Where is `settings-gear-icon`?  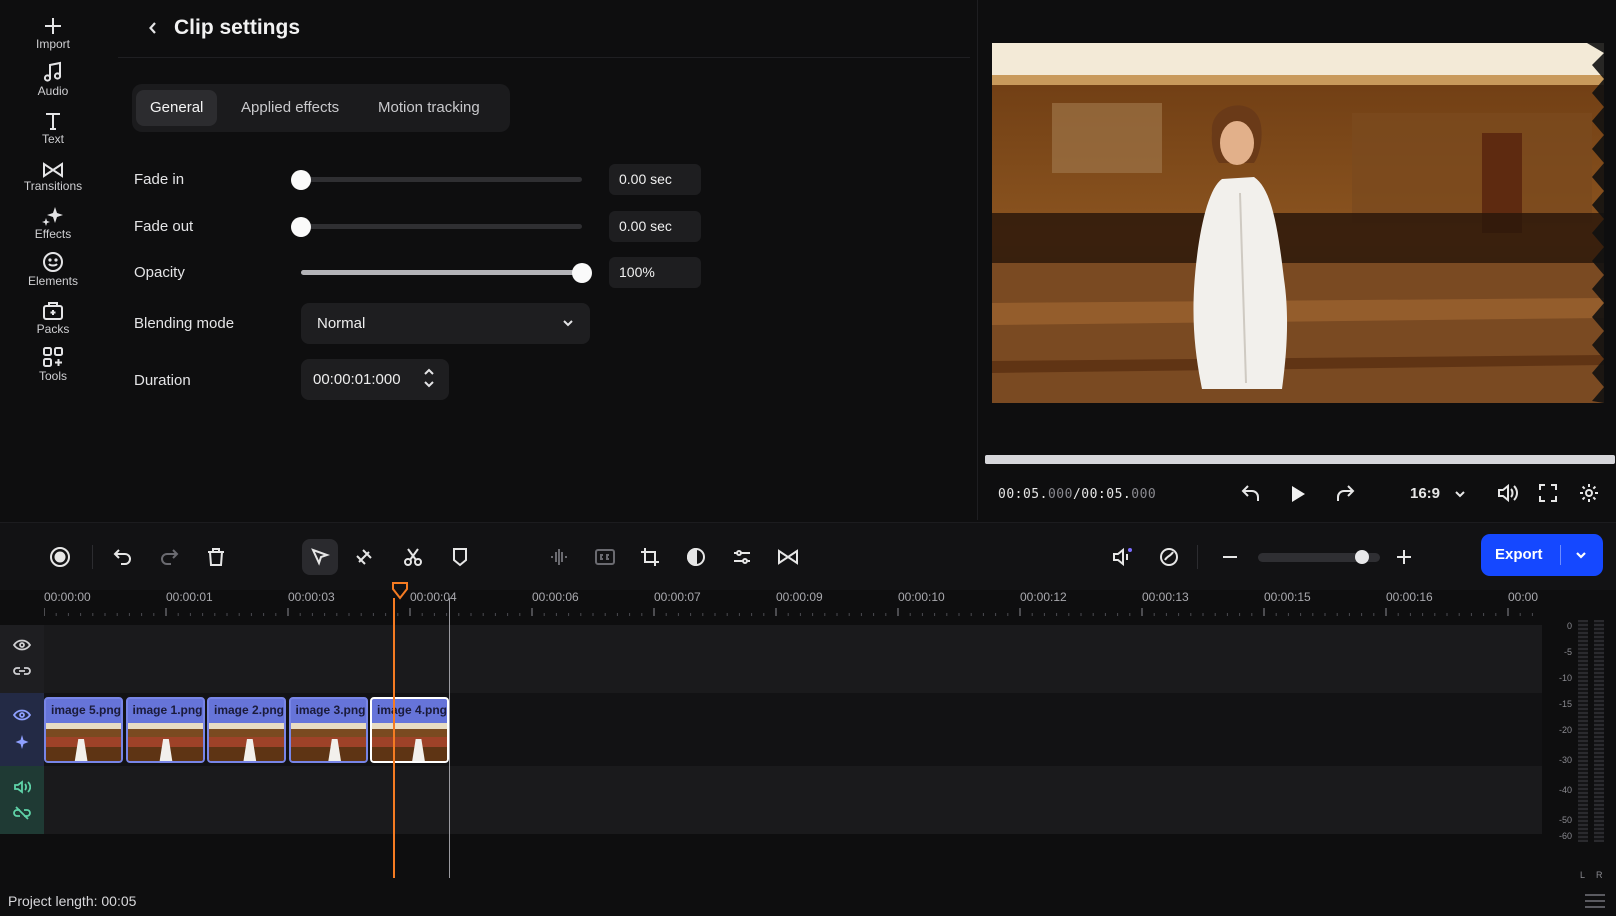 settings-gear-icon is located at coordinates (1589, 493).